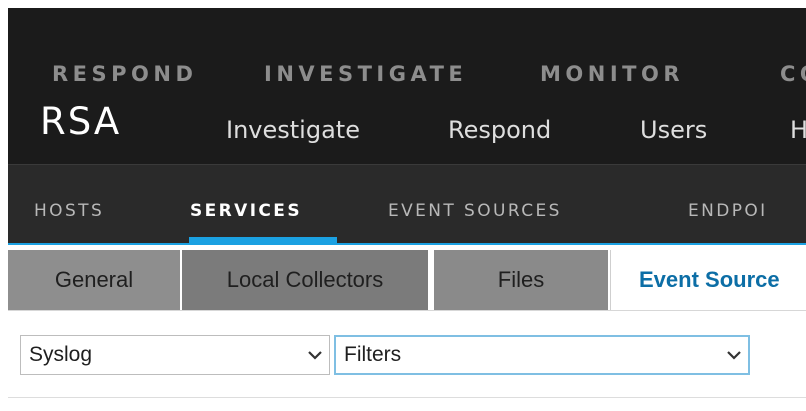 This screenshot has width=806, height=411. Describe the element at coordinates (407, 244) in the screenshot. I see `nav-bottom-border` at that location.